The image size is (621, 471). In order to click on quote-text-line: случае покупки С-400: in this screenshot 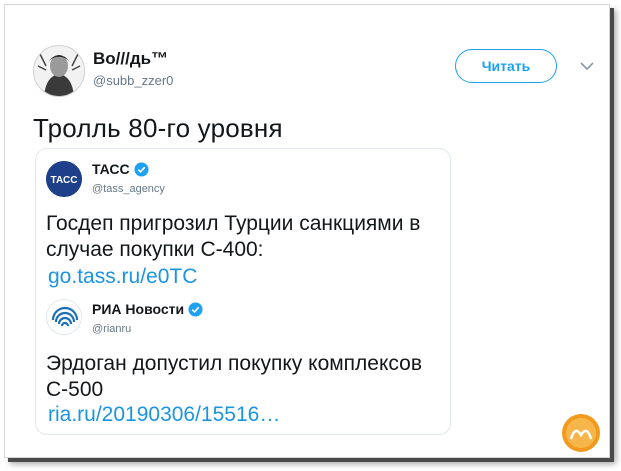, I will do `click(155, 249)`.